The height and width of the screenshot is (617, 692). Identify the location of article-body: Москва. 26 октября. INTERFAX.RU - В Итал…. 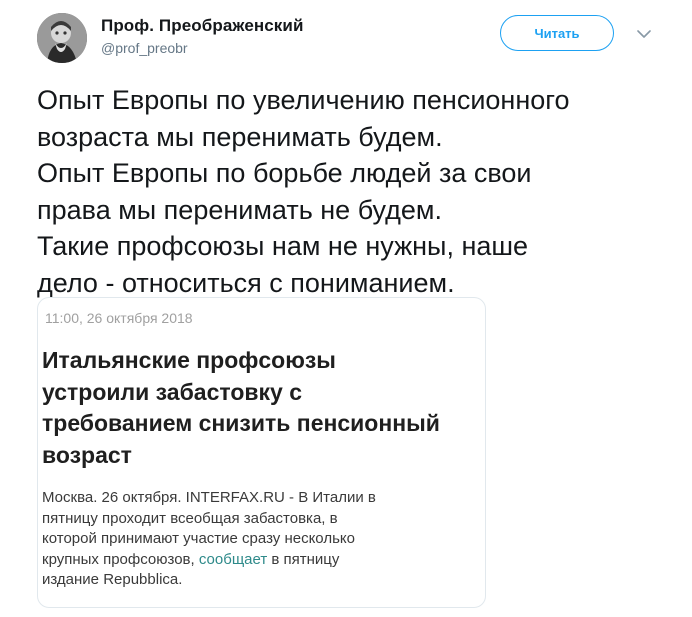
(262, 539).